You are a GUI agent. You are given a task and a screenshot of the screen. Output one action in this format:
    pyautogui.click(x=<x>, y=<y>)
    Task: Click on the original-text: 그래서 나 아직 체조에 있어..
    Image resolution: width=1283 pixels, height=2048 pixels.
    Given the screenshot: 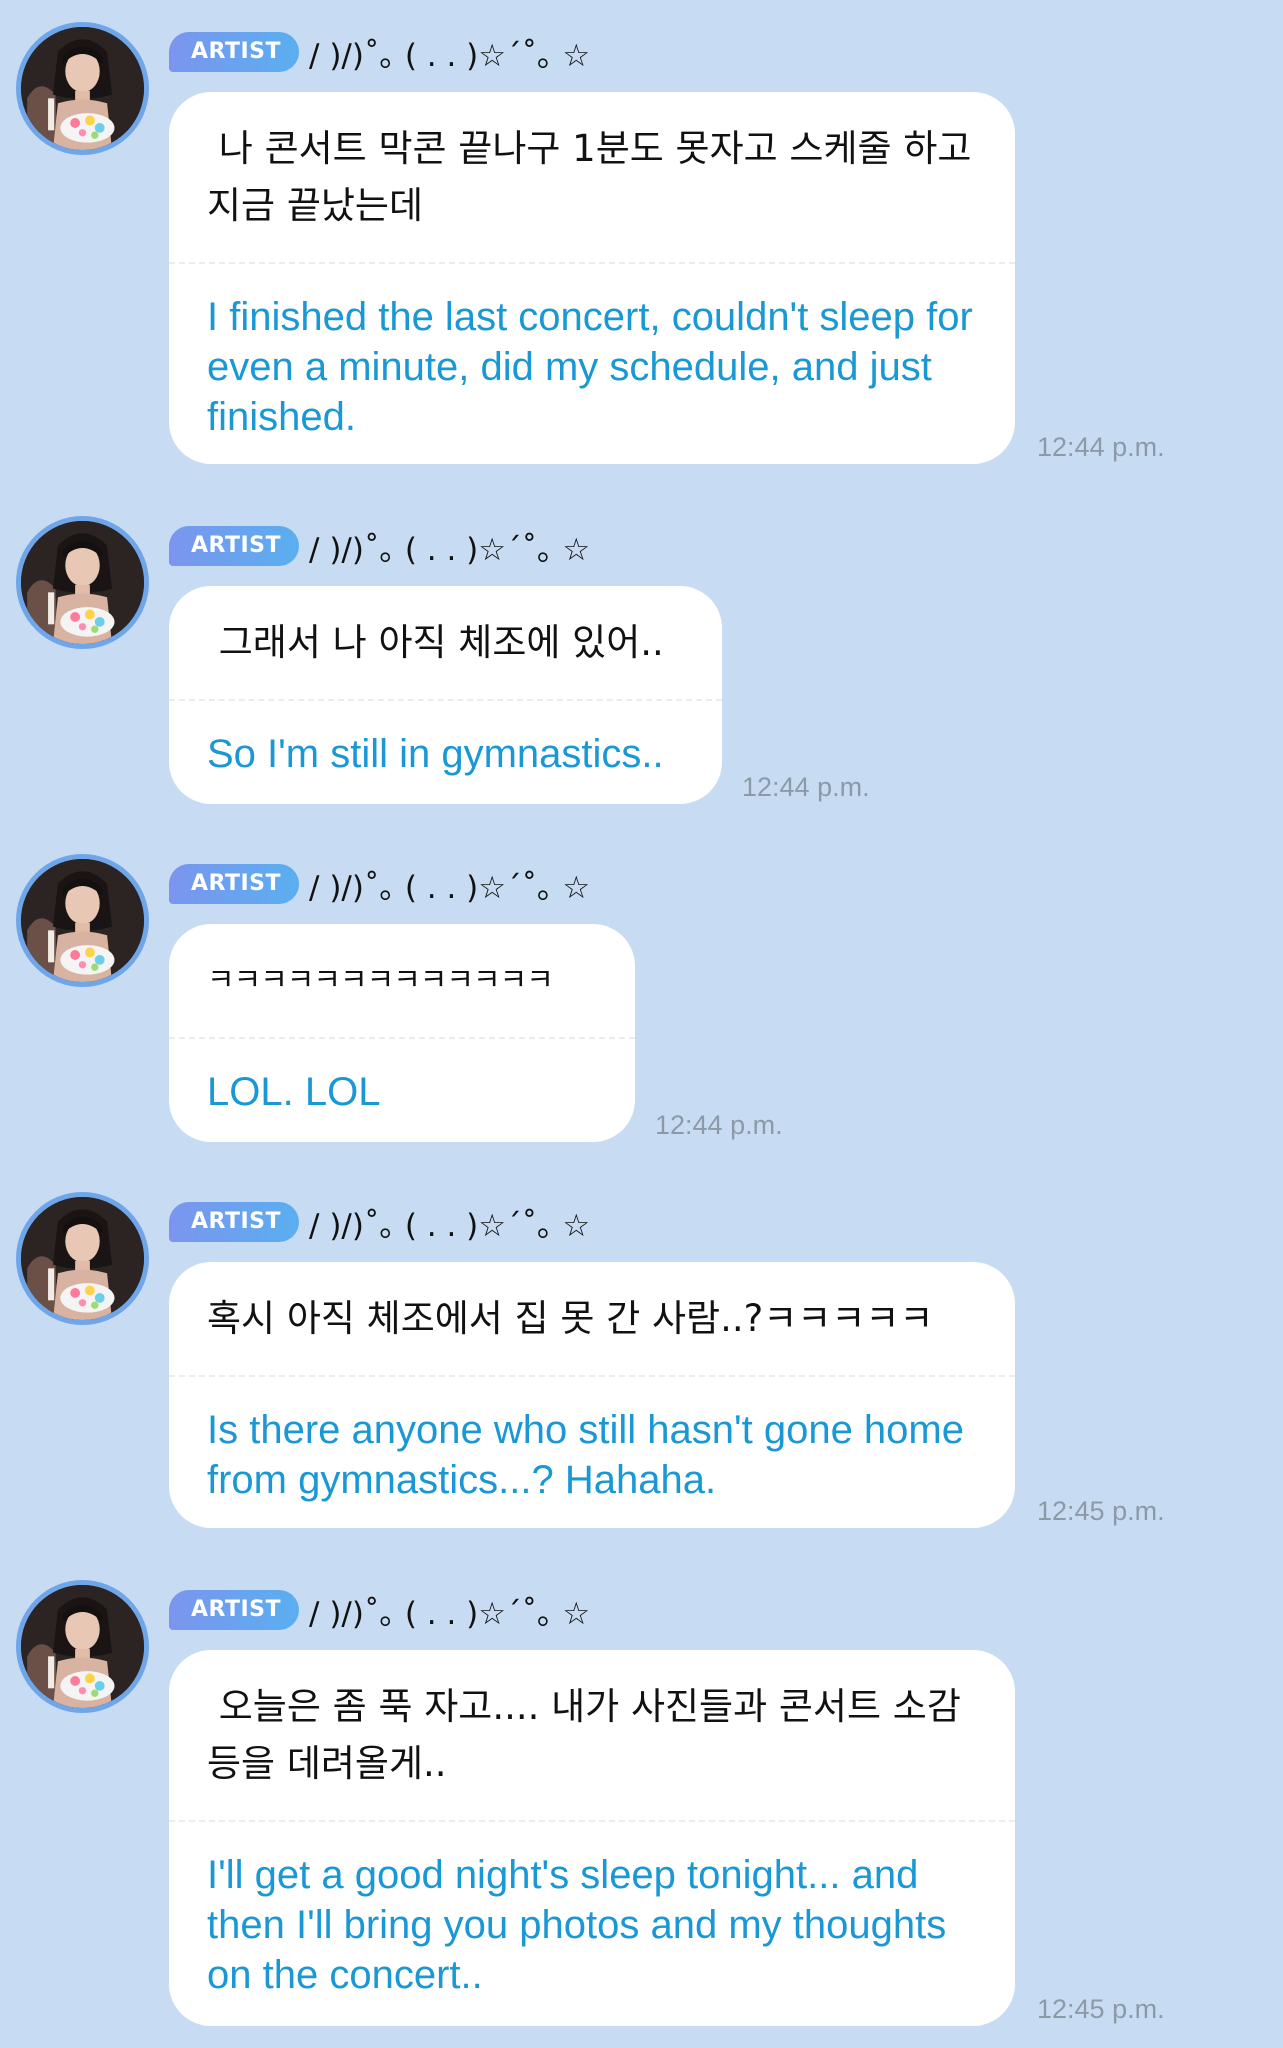 What is the action you would take?
    pyautogui.click(x=435, y=642)
    